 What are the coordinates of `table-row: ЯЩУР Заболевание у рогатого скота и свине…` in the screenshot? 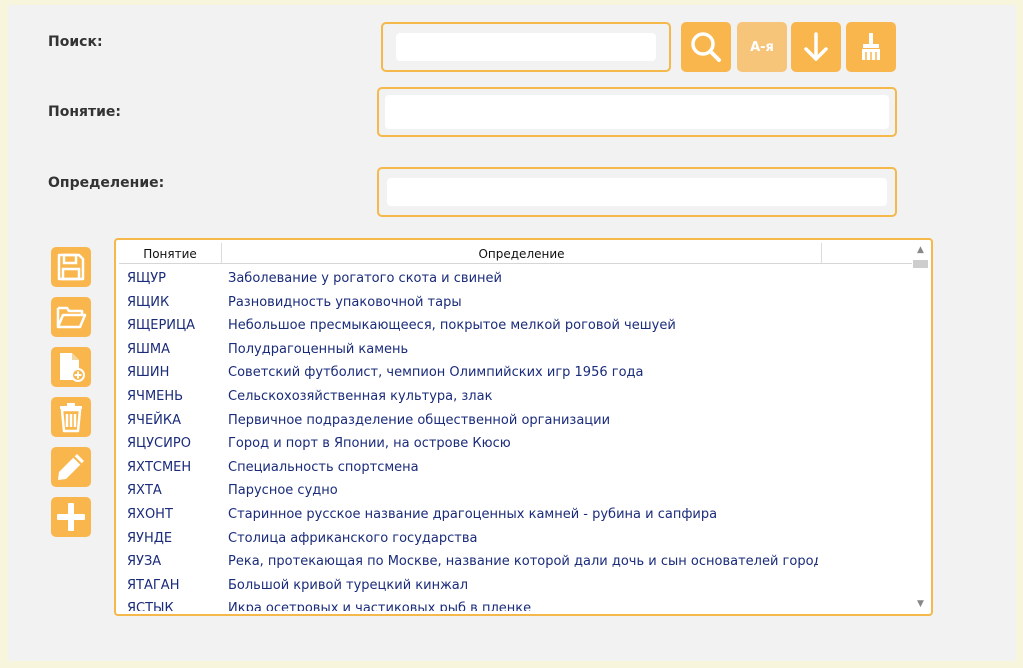 It's located at (515, 278).